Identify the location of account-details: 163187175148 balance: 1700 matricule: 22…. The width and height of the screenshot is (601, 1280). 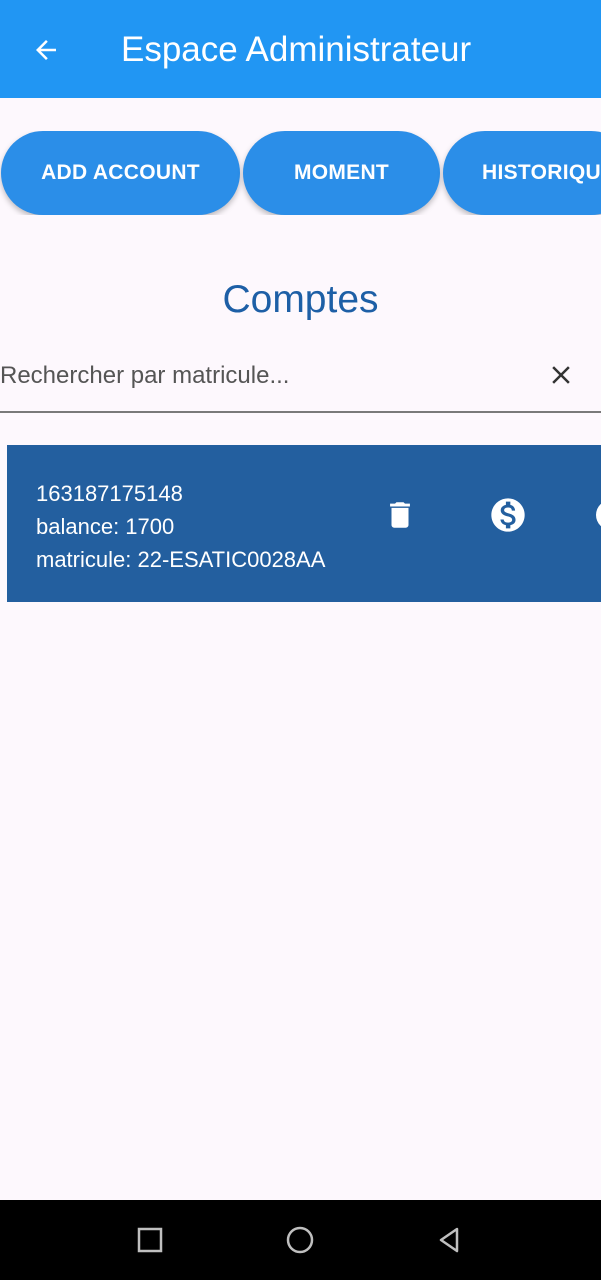
(180, 526).